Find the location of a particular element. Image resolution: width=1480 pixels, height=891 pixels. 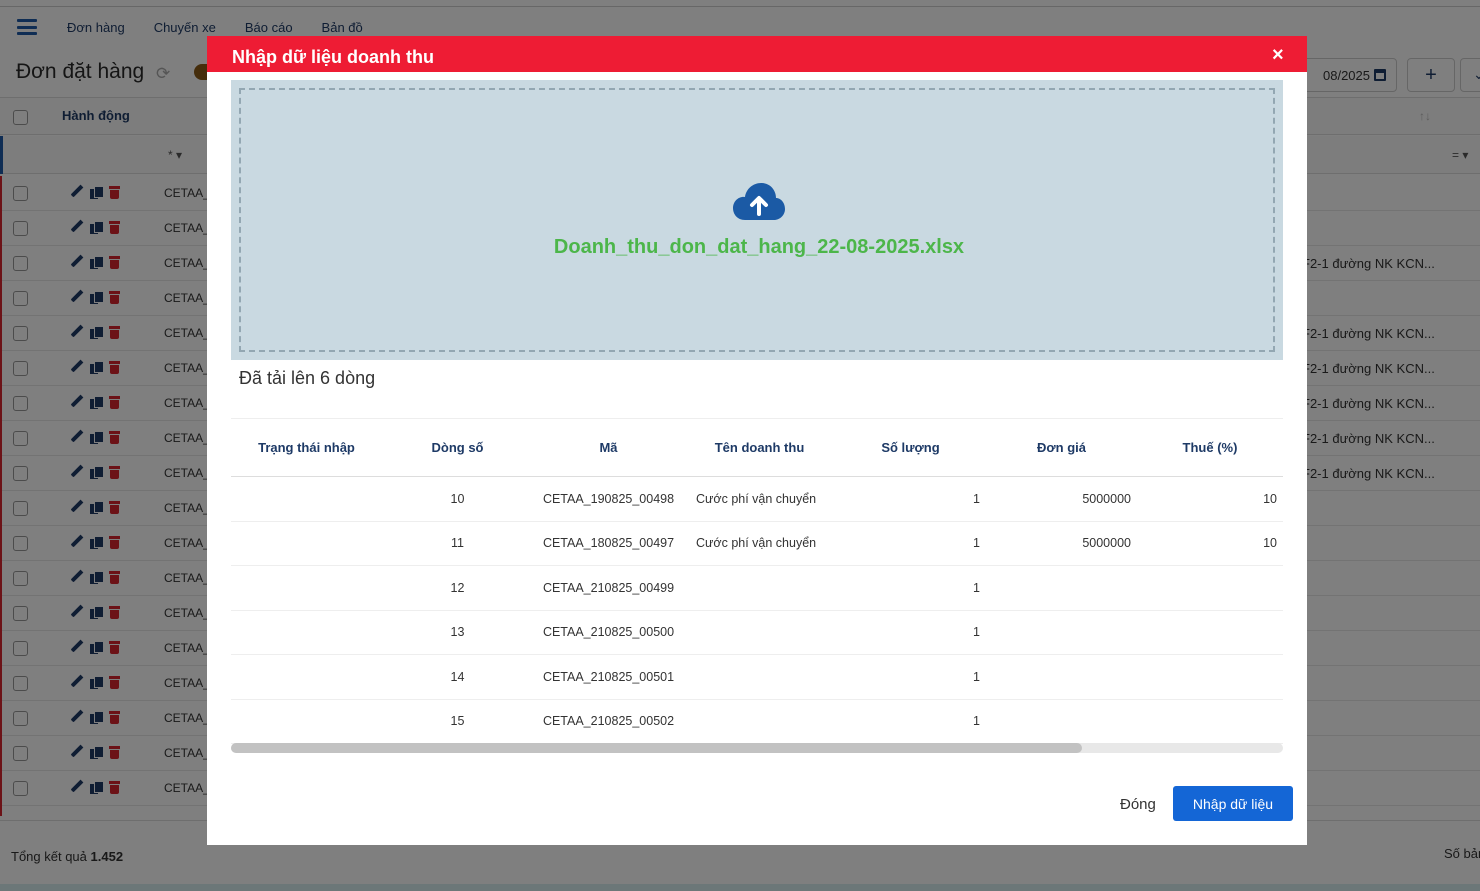

cell-line: 10 is located at coordinates (457, 498).